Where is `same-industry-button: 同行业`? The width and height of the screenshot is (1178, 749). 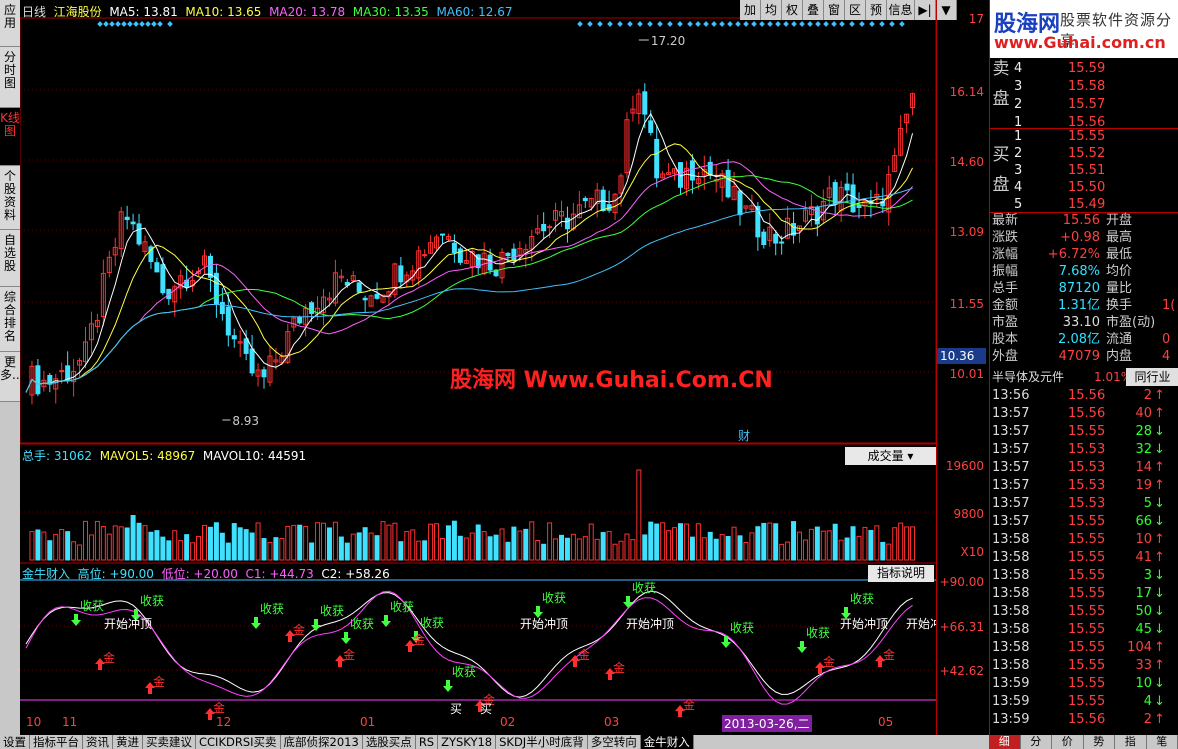
same-industry-button: 同行业 is located at coordinates (1152, 377).